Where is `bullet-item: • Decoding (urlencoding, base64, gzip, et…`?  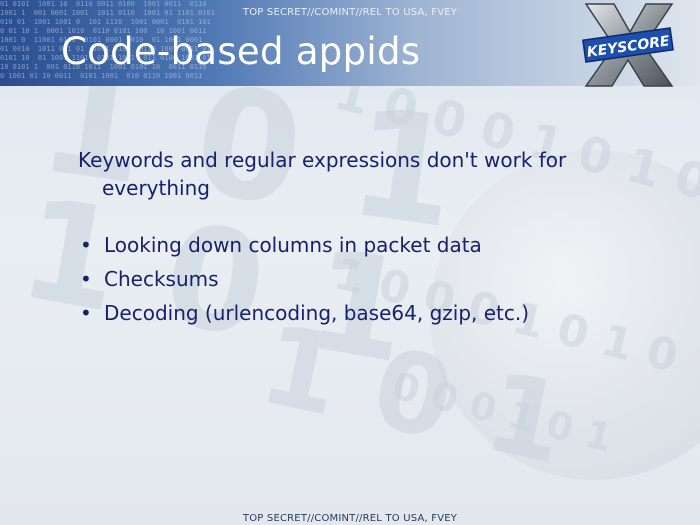 bullet-item: • Decoding (urlencoding, base64, gzip, et… is located at coordinates (373, 313).